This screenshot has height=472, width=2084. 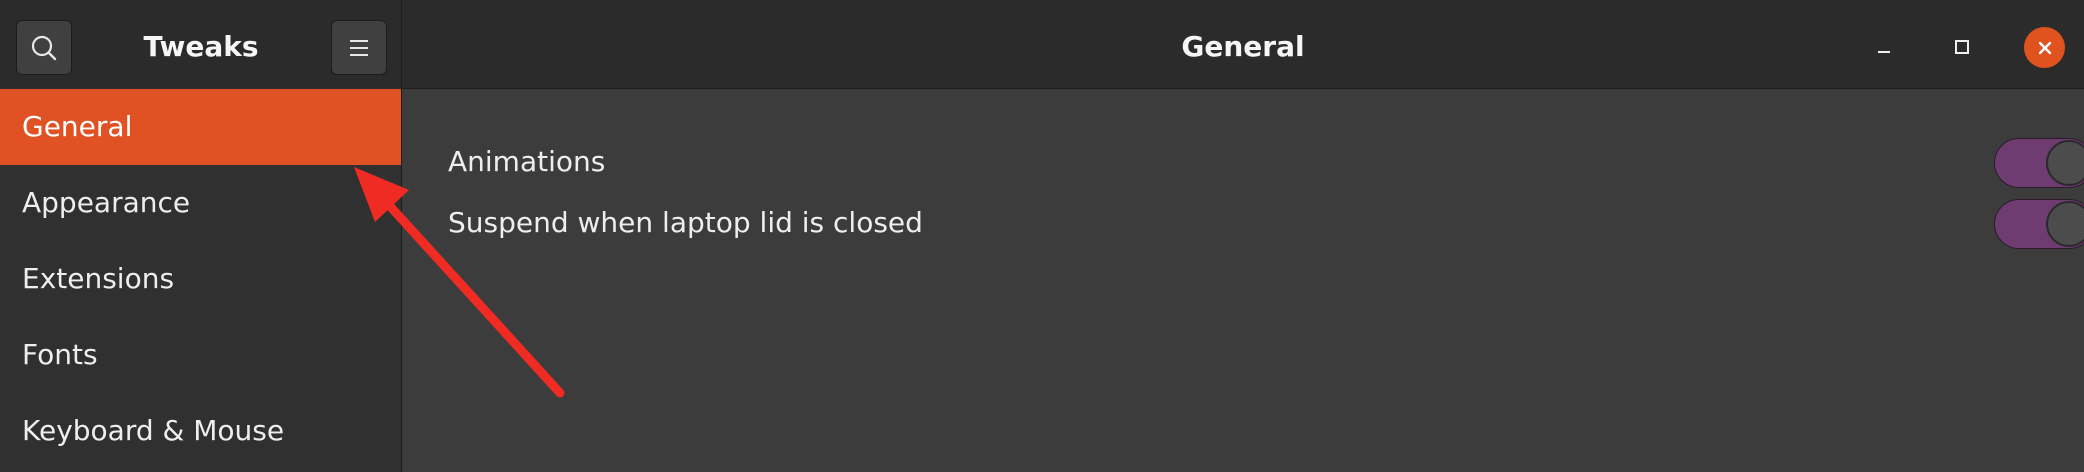 What do you see at coordinates (685, 222) in the screenshot?
I see `setting-label: Suspend when laptop lid is closed` at bounding box center [685, 222].